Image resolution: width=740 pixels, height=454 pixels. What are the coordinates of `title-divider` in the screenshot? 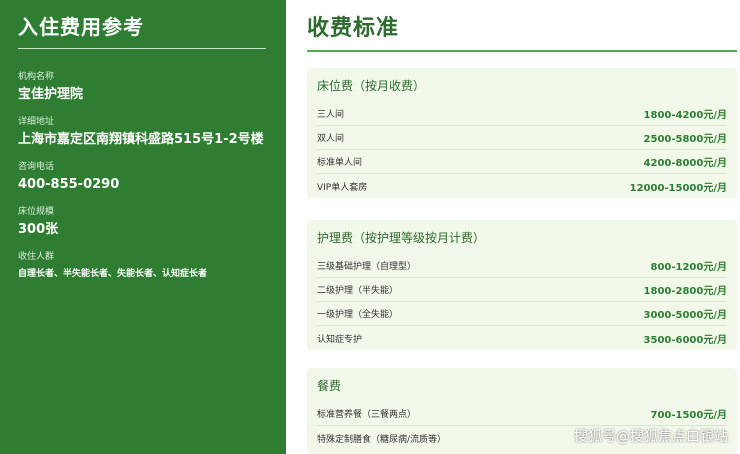 It's located at (142, 48).